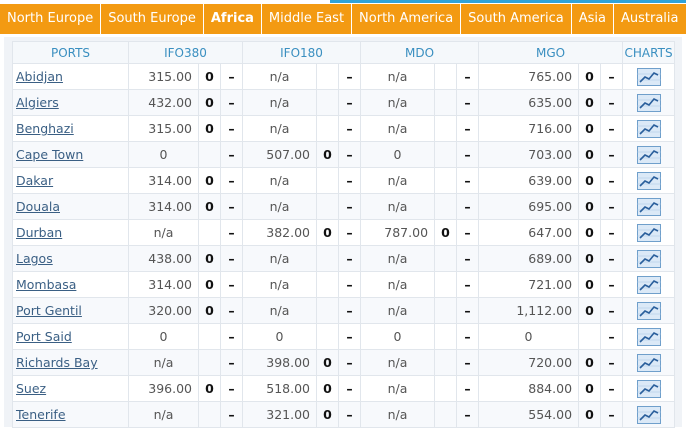  I want to click on port-link: Benghazi, so click(45, 128).